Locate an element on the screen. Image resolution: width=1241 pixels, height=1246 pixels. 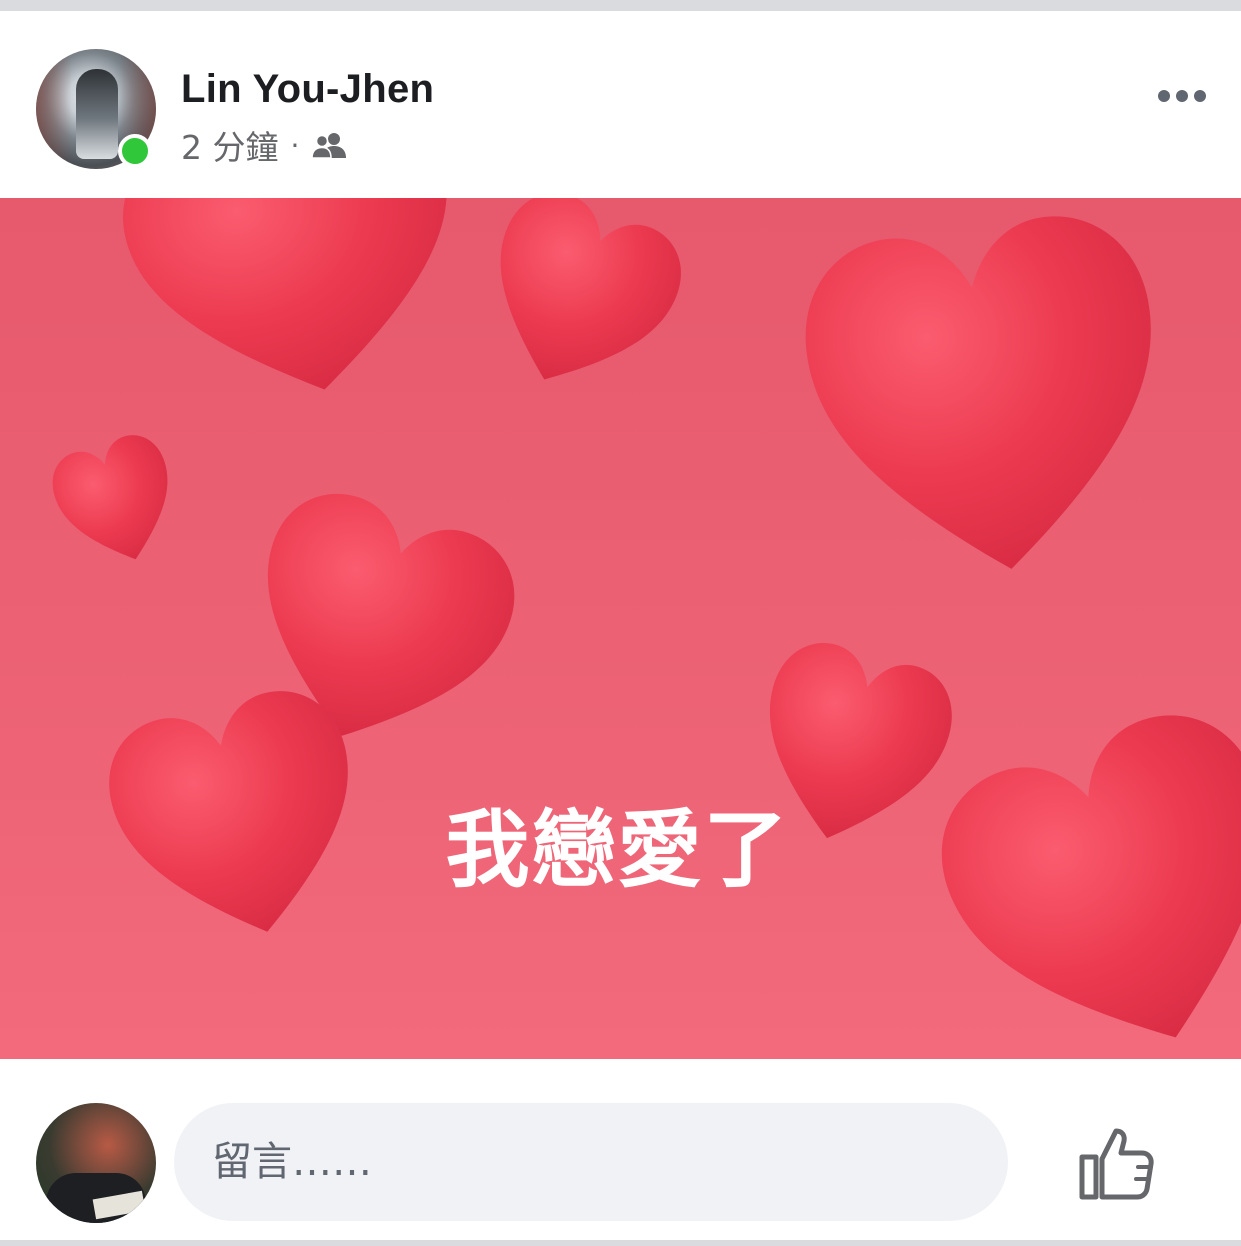
more-options-button is located at coordinates (1182, 96).